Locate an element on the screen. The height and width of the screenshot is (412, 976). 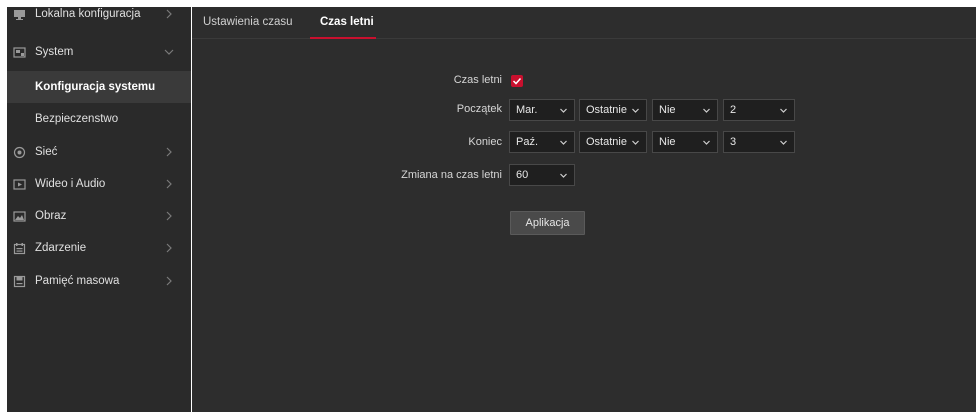
start-month-select: Mar. is located at coordinates (542, 110).